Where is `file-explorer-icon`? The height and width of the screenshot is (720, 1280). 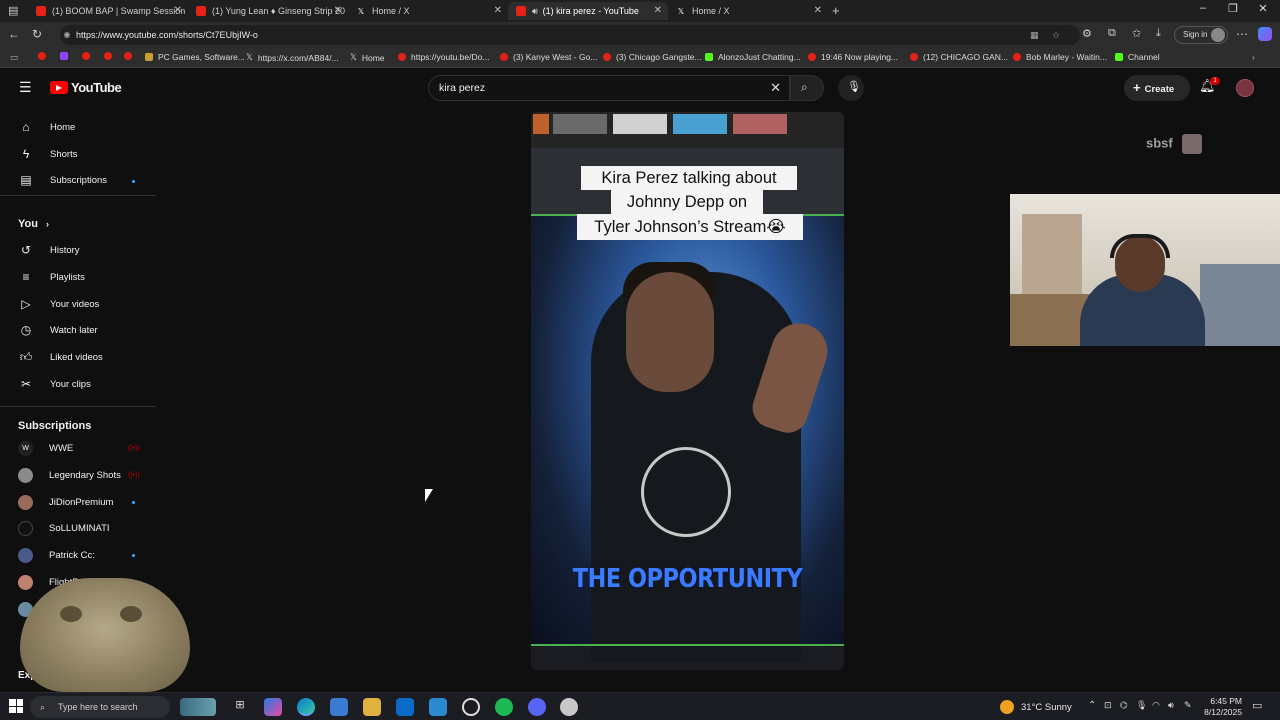 file-explorer-icon is located at coordinates (372, 707).